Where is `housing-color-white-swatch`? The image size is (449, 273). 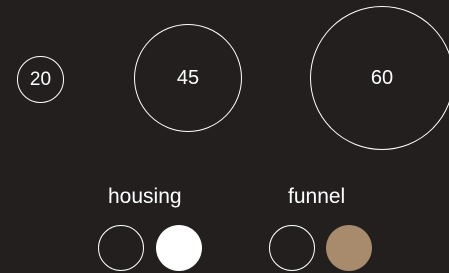
housing-color-white-swatch is located at coordinates (179, 248).